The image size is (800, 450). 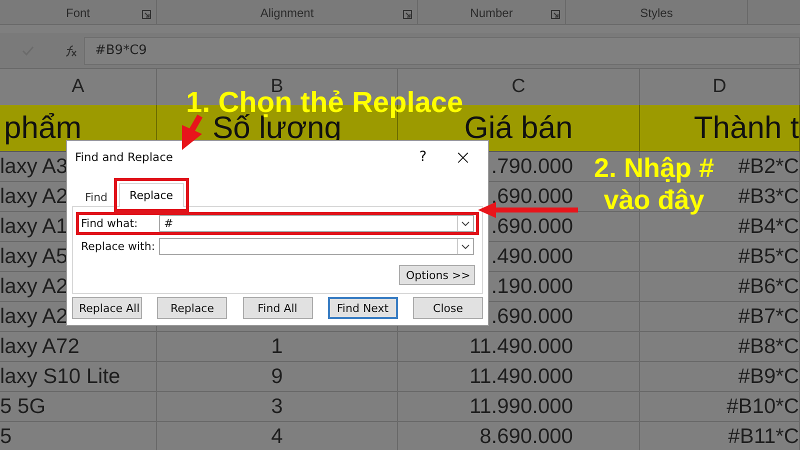 What do you see at coordinates (78, 87) in the screenshot?
I see `column-header: A` at bounding box center [78, 87].